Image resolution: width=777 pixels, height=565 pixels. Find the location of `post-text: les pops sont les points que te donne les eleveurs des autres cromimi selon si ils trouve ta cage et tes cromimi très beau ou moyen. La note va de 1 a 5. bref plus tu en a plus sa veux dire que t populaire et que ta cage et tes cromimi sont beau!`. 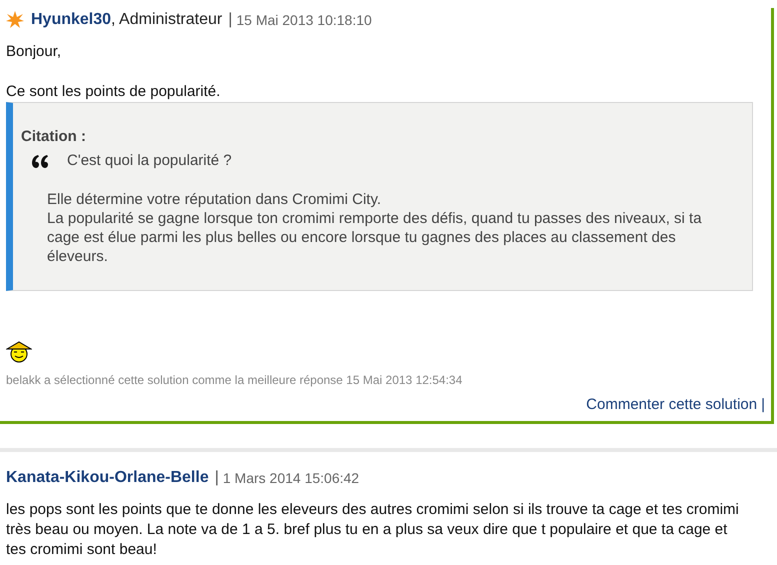

post-text: les pops sont les points que te donne les eleveurs des autres cromimi selon si ils trouve ta cage et tes cromimi très beau ou moyen. La note va de 1 a 5. bref plus tu en a plus sa veux dire que t populaire et que ta cage et tes cromimi sont beau! is located at coordinates (373, 530).